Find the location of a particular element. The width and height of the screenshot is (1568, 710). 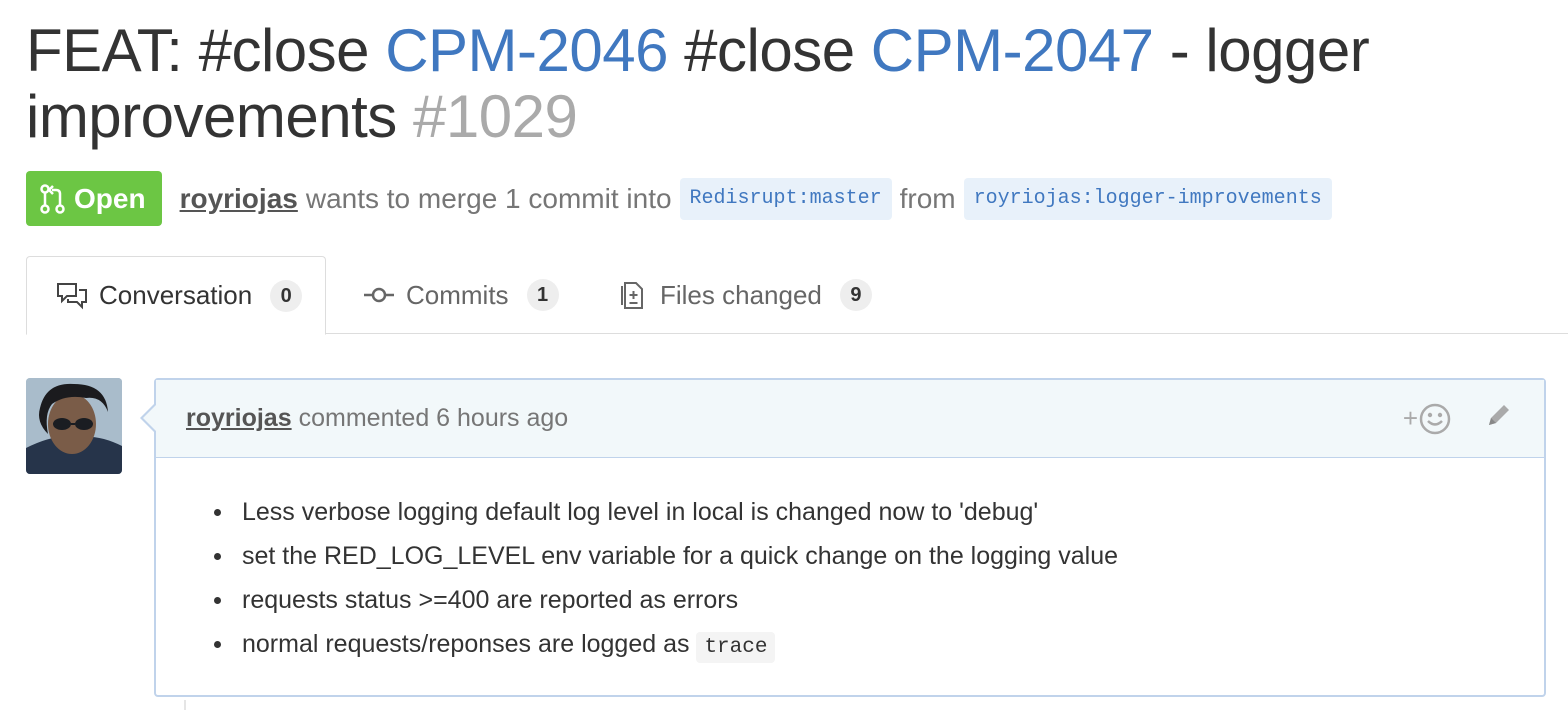

from-text: from is located at coordinates (927, 198).